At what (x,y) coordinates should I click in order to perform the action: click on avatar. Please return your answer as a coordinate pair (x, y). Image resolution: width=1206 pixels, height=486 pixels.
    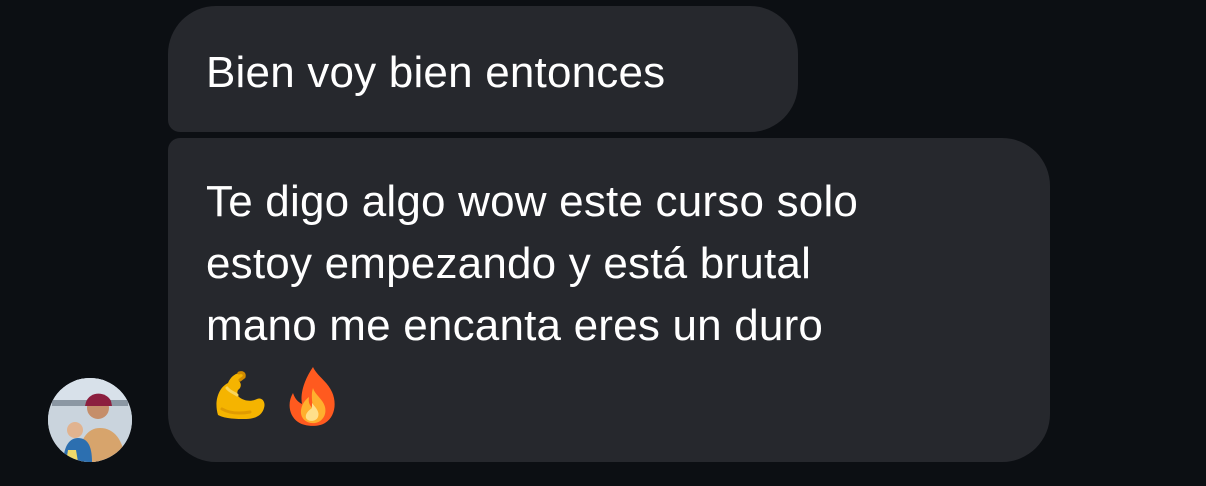
    Looking at the image, I should click on (90, 420).